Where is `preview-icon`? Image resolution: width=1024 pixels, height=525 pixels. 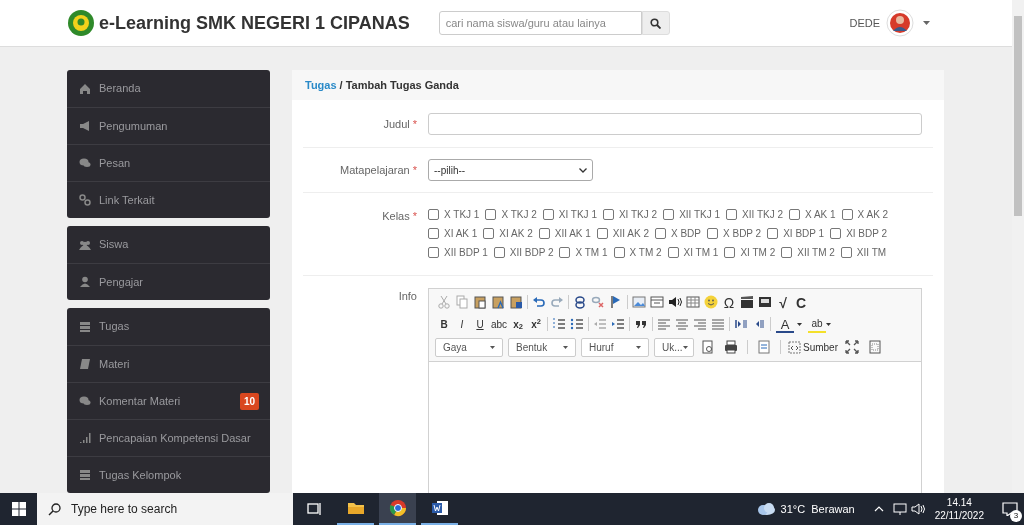
preview-icon is located at coordinates (708, 347).